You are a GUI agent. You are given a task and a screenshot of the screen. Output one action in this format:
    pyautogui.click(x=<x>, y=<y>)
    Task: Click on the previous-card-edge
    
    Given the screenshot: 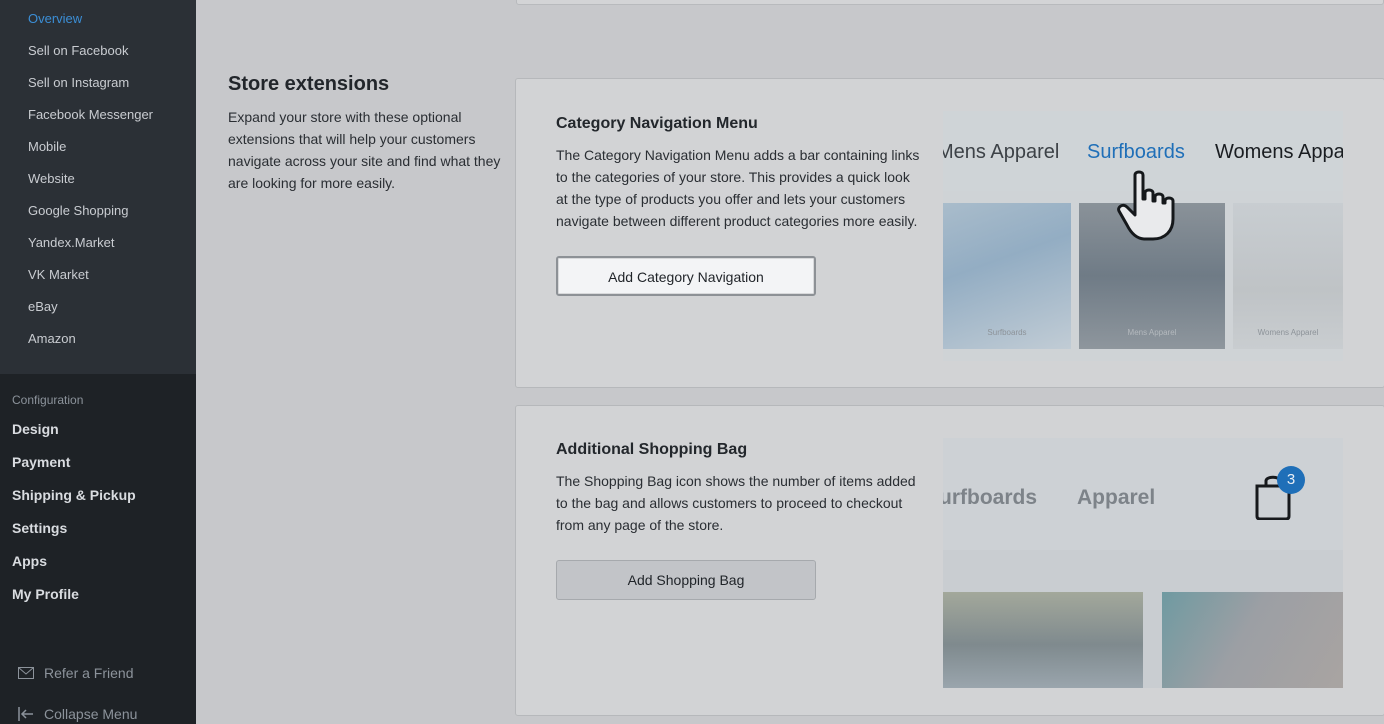 What is the action you would take?
    pyautogui.click(x=950, y=2)
    